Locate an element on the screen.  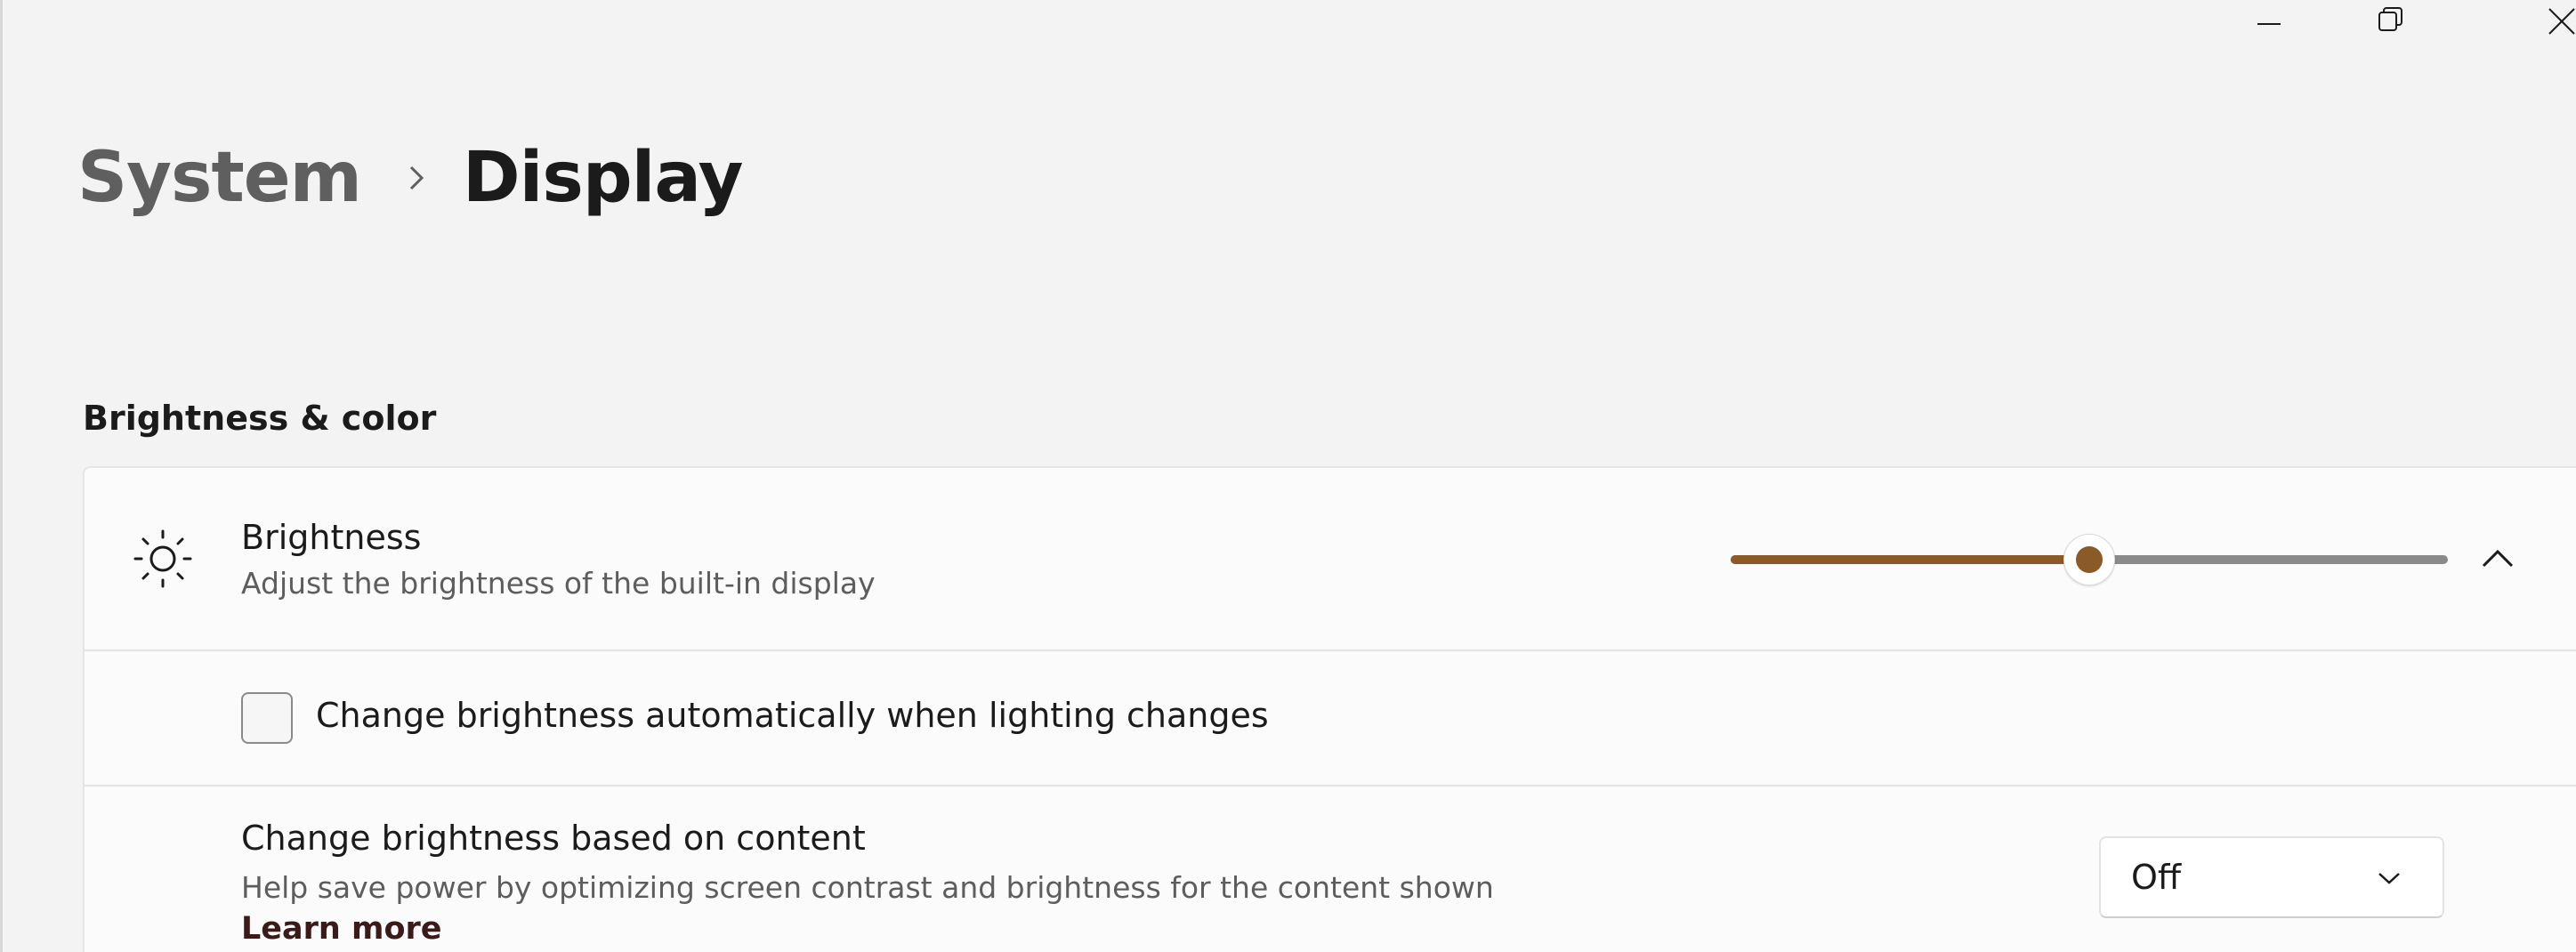
slider-thumb is located at coordinates (2089, 559).